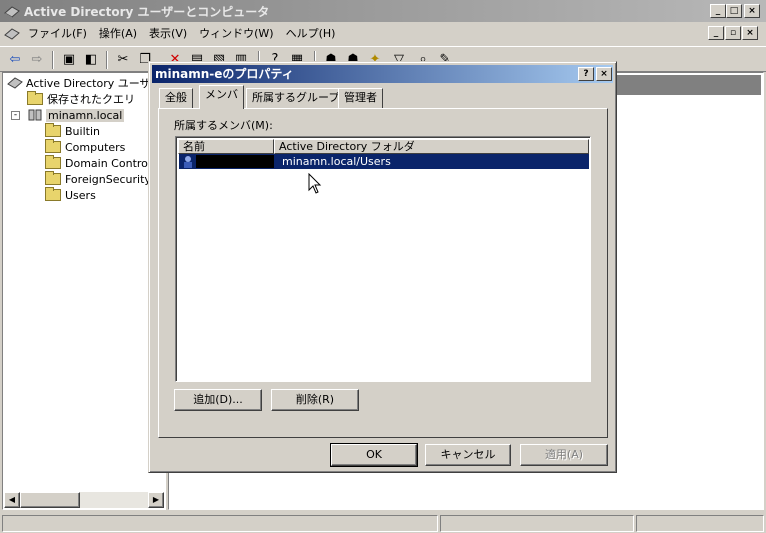  I want to click on collapse-icon: -, so click(15, 115).